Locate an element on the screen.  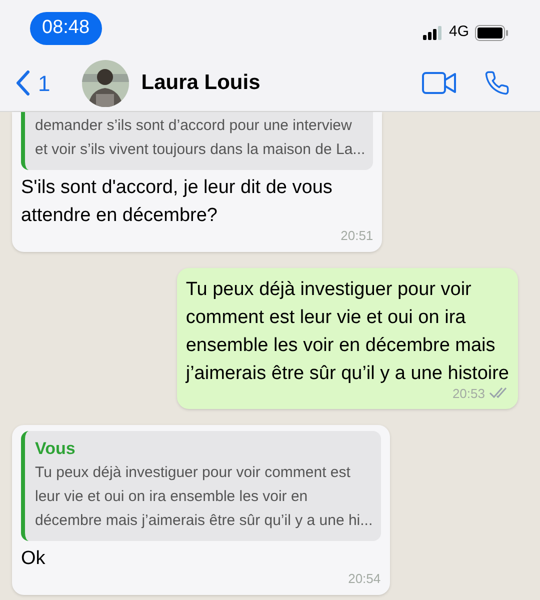
message-text: j’aimerais être sûr qu’il y a une histoire is located at coordinates (347, 374).